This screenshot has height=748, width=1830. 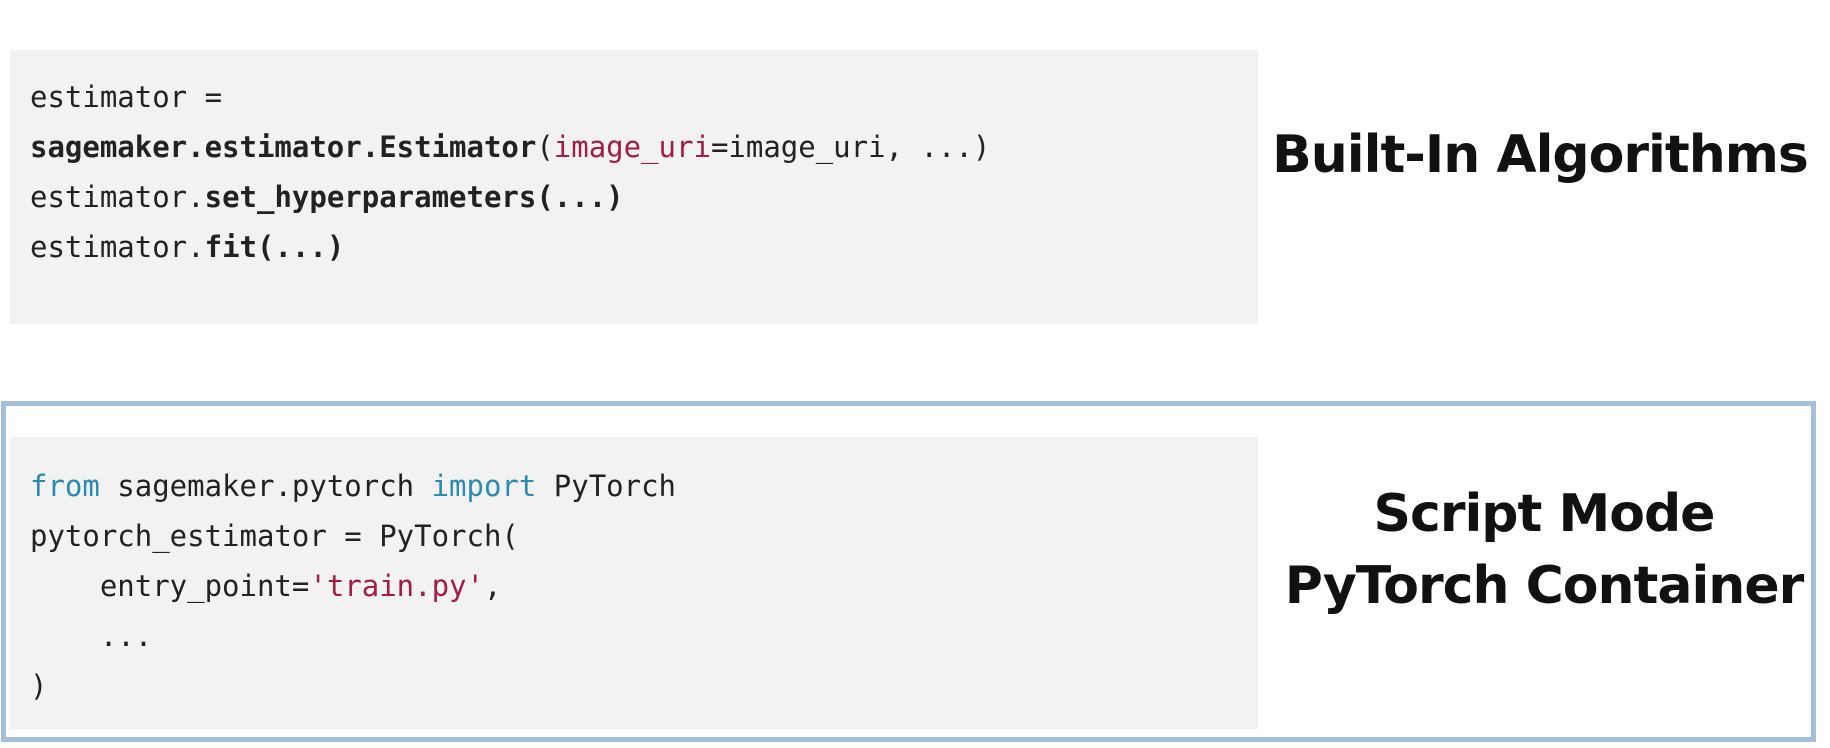 I want to click on code-paren: (, so click(x=545, y=147).